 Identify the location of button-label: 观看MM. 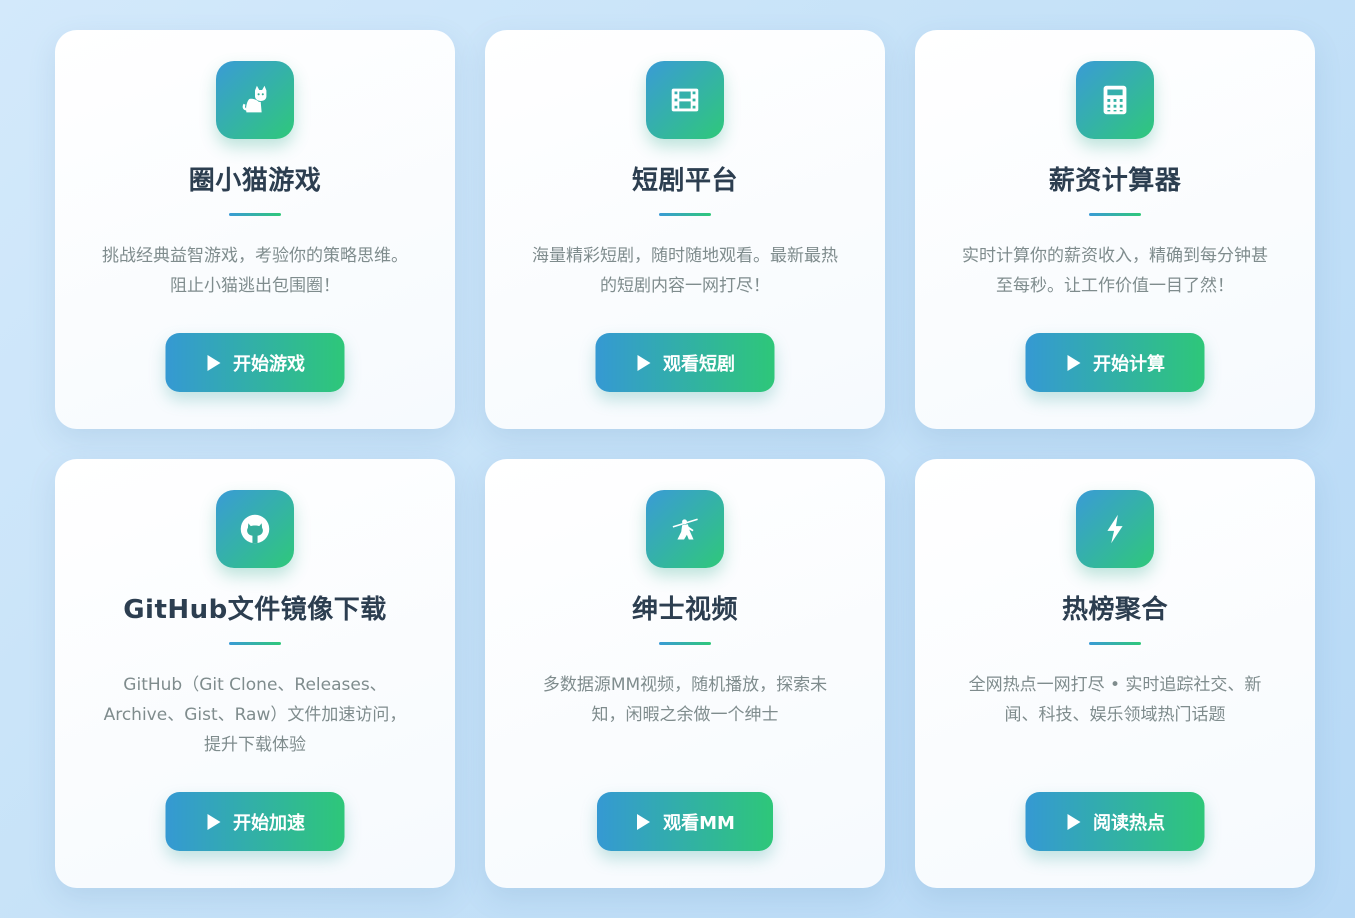
(699, 823).